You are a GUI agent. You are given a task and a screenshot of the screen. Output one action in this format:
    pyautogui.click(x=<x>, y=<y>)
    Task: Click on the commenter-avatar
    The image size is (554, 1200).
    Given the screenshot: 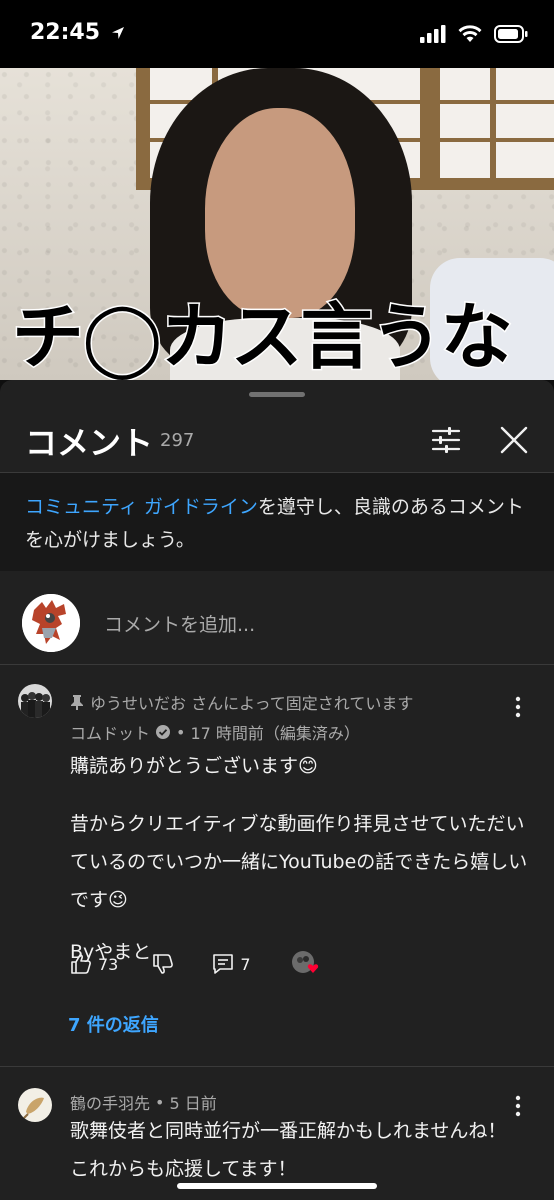 What is the action you would take?
    pyautogui.click(x=35, y=1105)
    